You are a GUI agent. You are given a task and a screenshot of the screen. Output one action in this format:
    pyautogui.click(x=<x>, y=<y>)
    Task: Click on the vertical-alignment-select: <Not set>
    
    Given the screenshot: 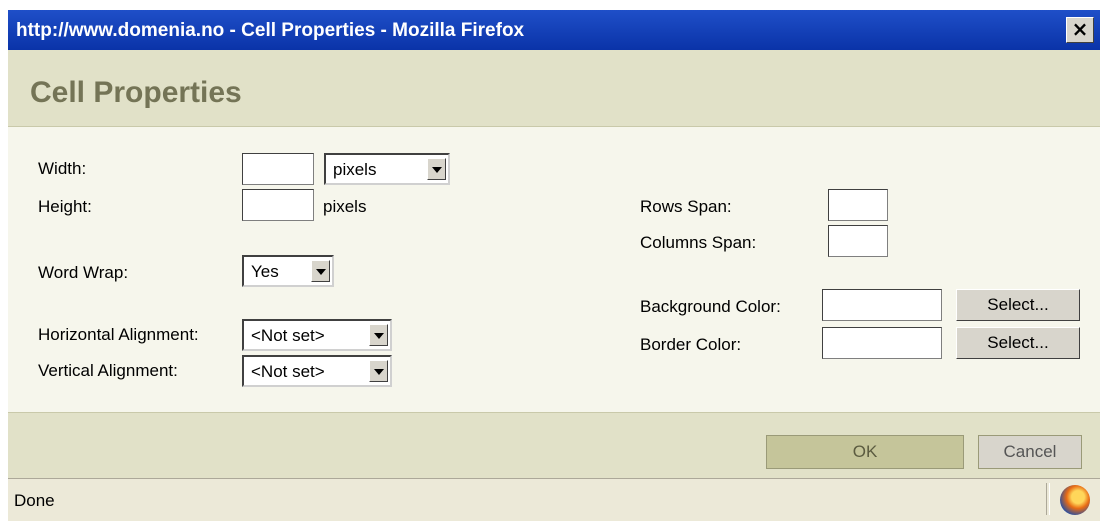 What is the action you would take?
    pyautogui.click(x=317, y=371)
    